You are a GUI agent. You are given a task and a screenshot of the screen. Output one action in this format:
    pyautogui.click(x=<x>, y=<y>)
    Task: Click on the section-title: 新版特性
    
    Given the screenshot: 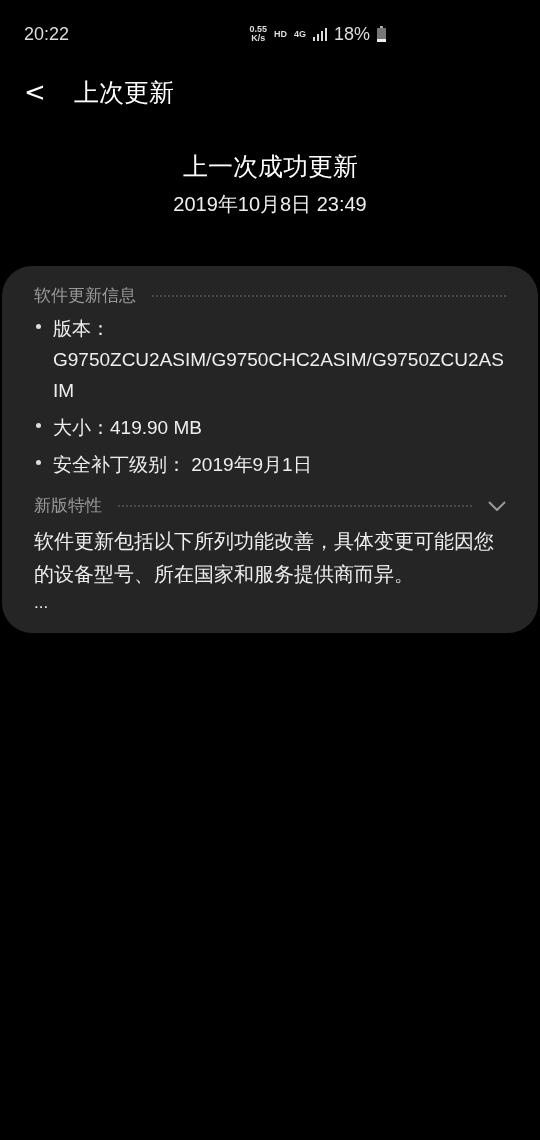 What is the action you would take?
    pyautogui.click(x=68, y=506)
    